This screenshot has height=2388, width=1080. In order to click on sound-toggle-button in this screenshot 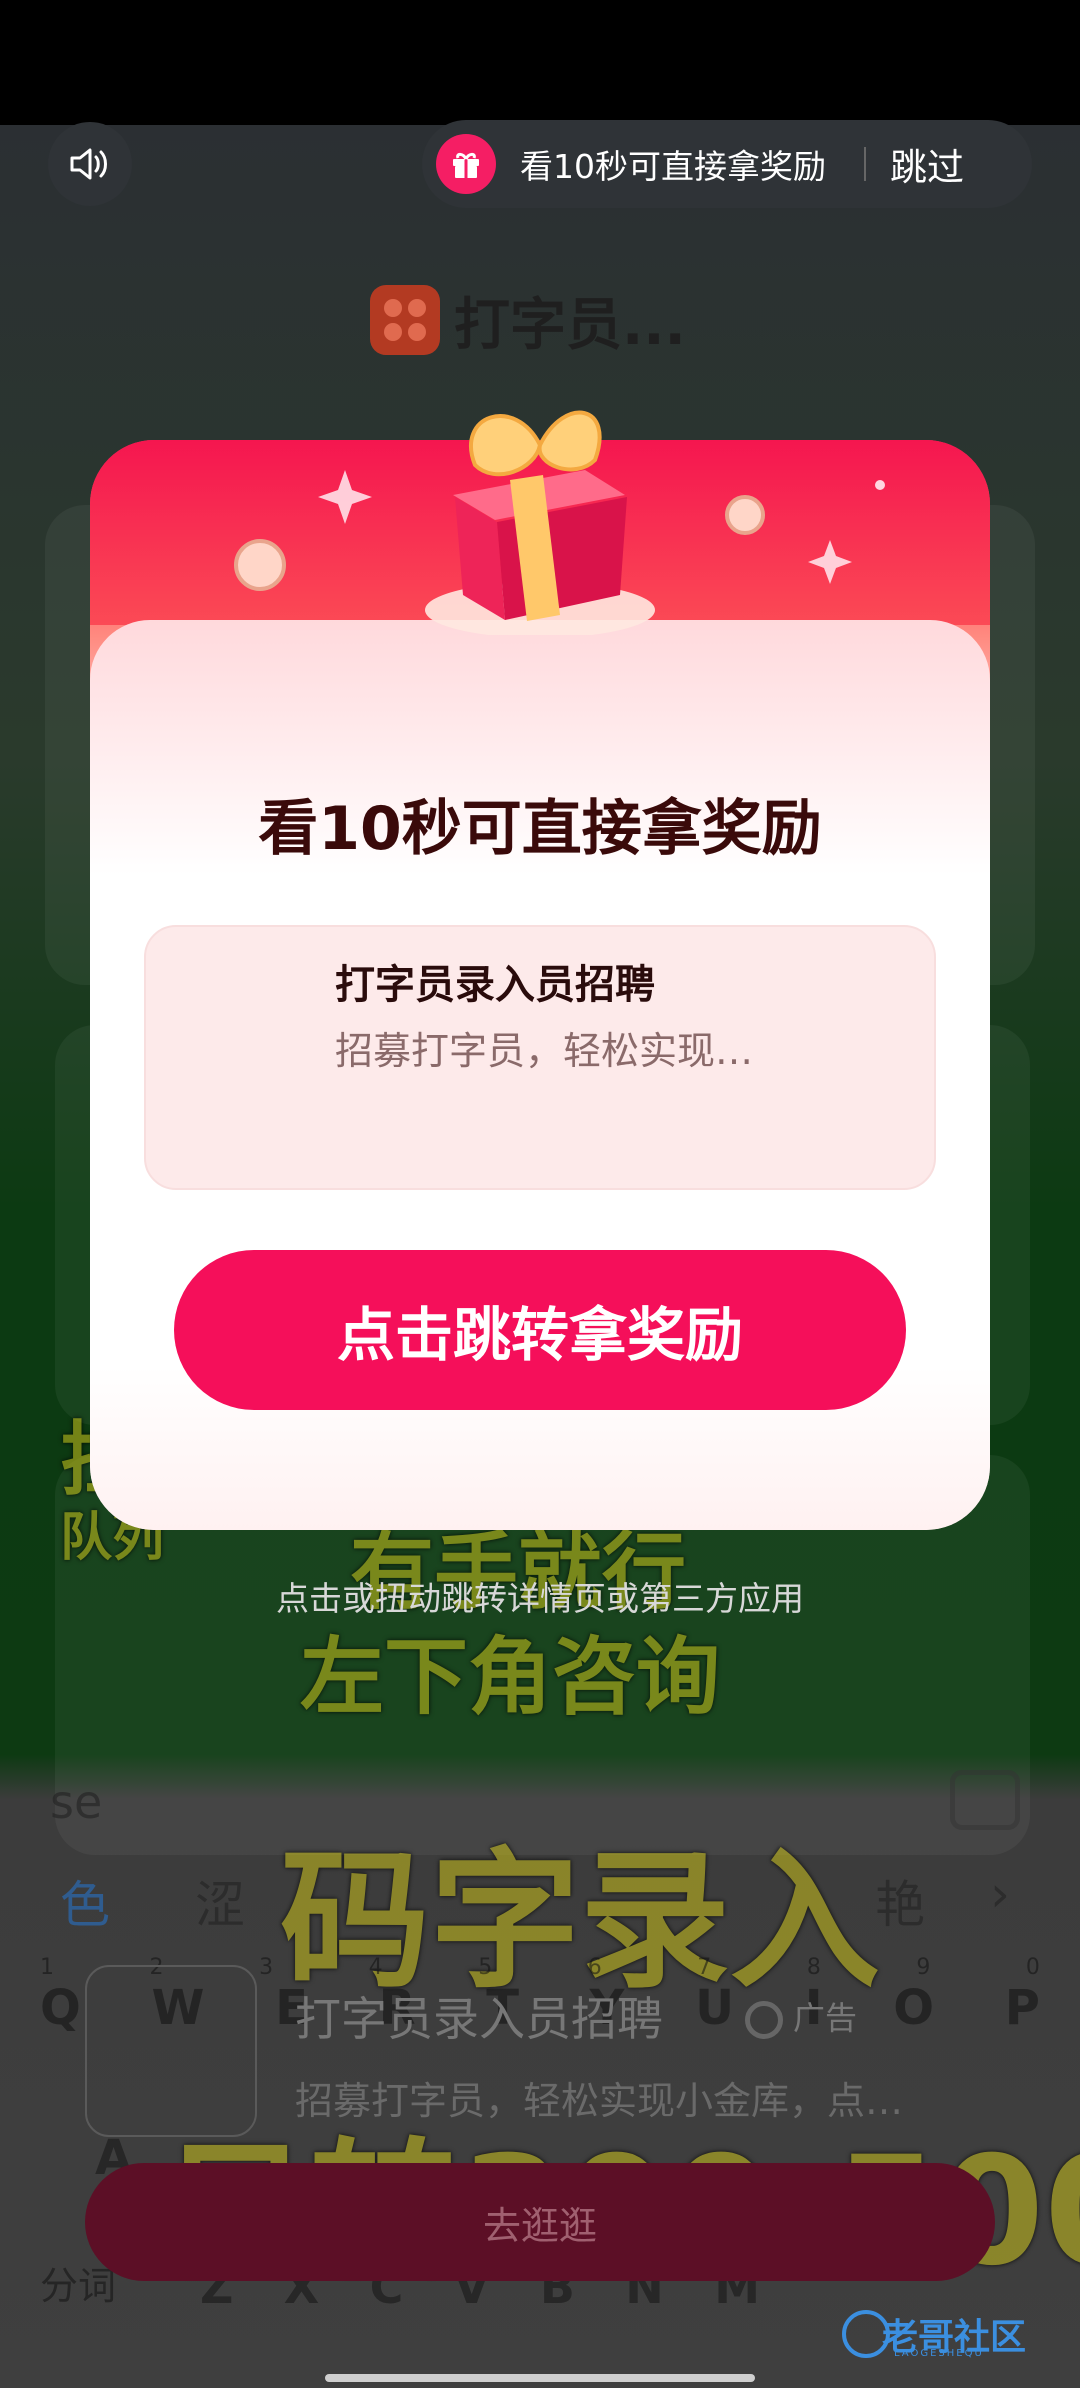, I will do `click(90, 164)`.